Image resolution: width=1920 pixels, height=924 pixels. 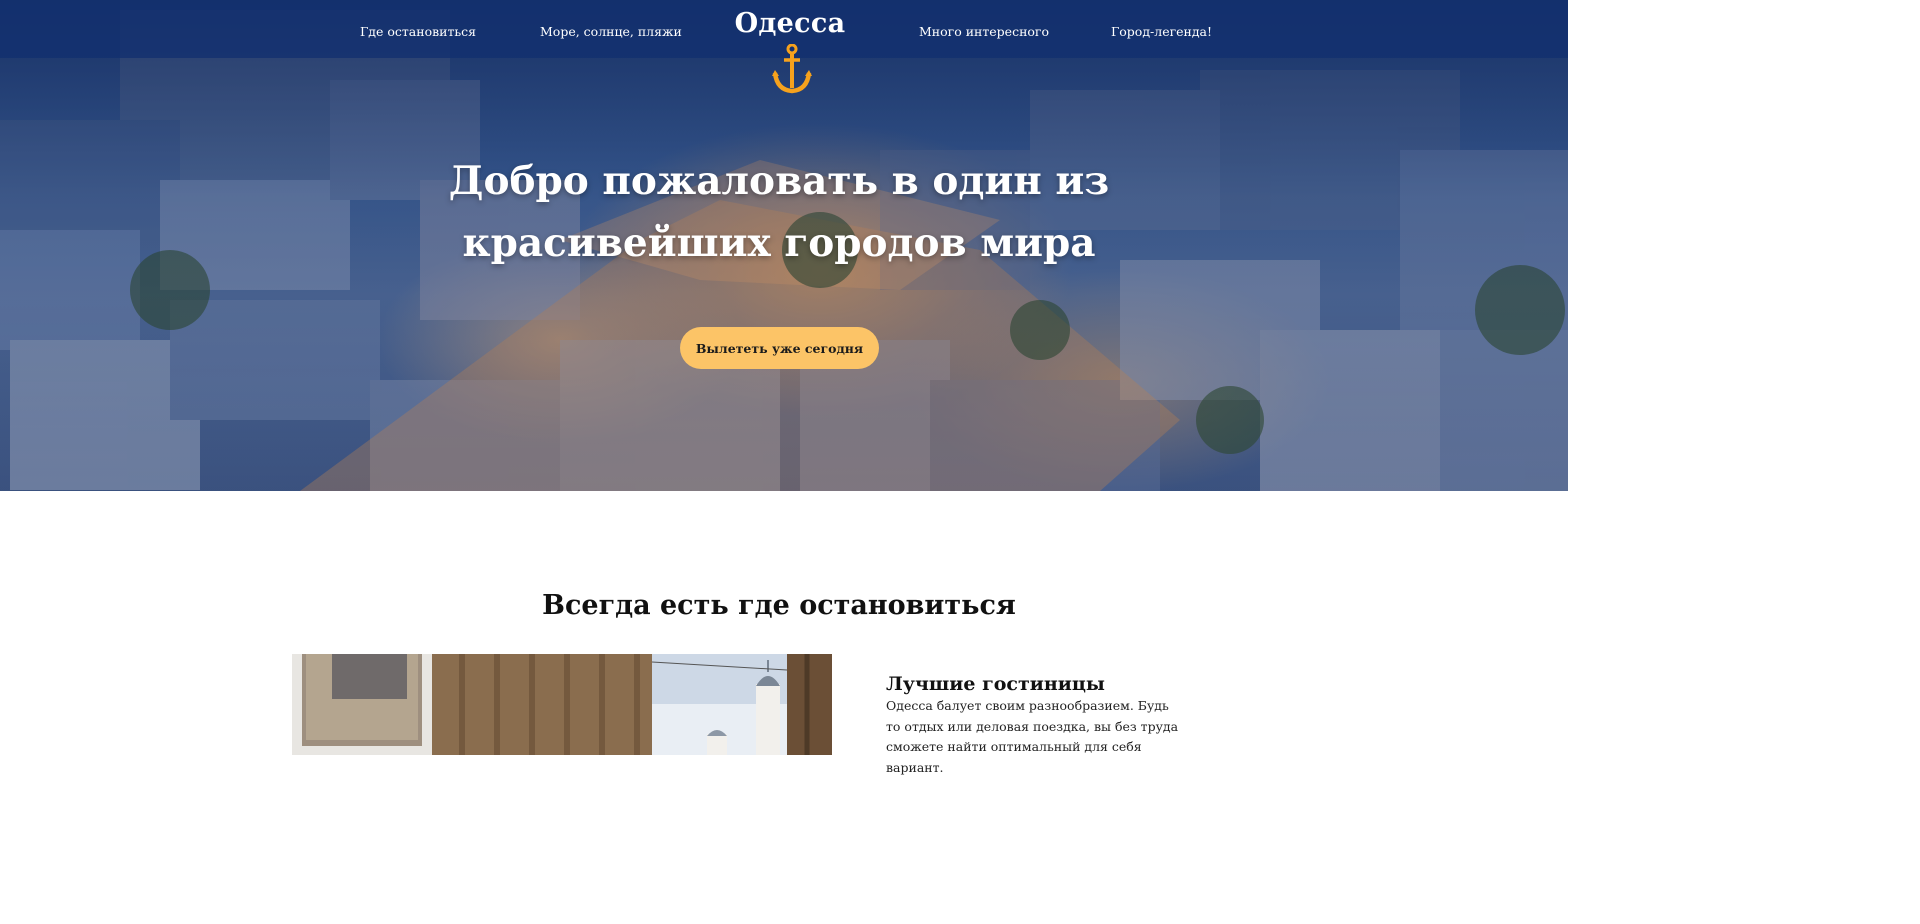 What do you see at coordinates (562, 704) in the screenshot?
I see `hotel-room-image` at bounding box center [562, 704].